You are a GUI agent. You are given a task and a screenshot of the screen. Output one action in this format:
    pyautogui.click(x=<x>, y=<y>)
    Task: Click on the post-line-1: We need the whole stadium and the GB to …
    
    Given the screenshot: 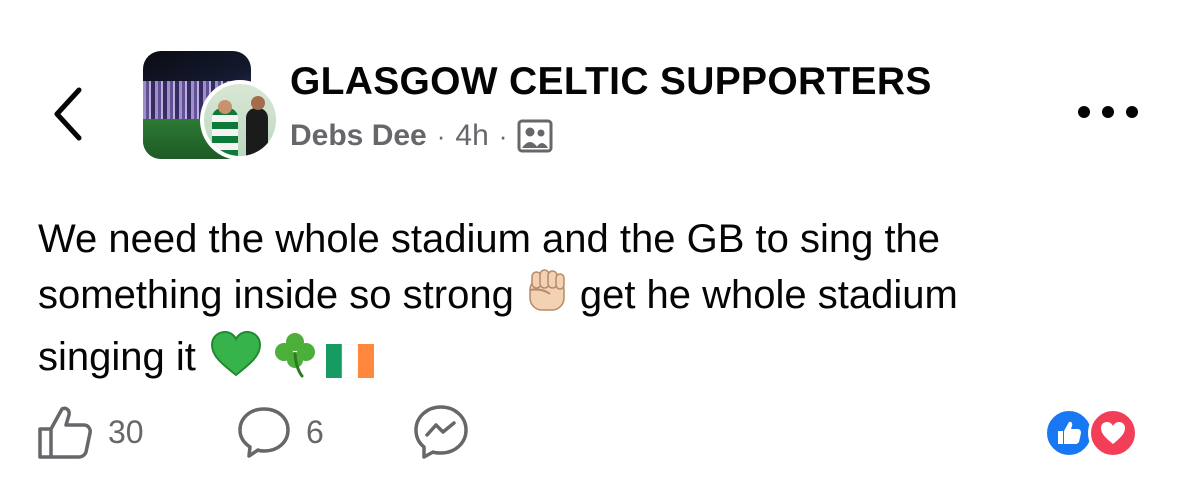 What is the action you would take?
    pyautogui.click(x=593, y=239)
    